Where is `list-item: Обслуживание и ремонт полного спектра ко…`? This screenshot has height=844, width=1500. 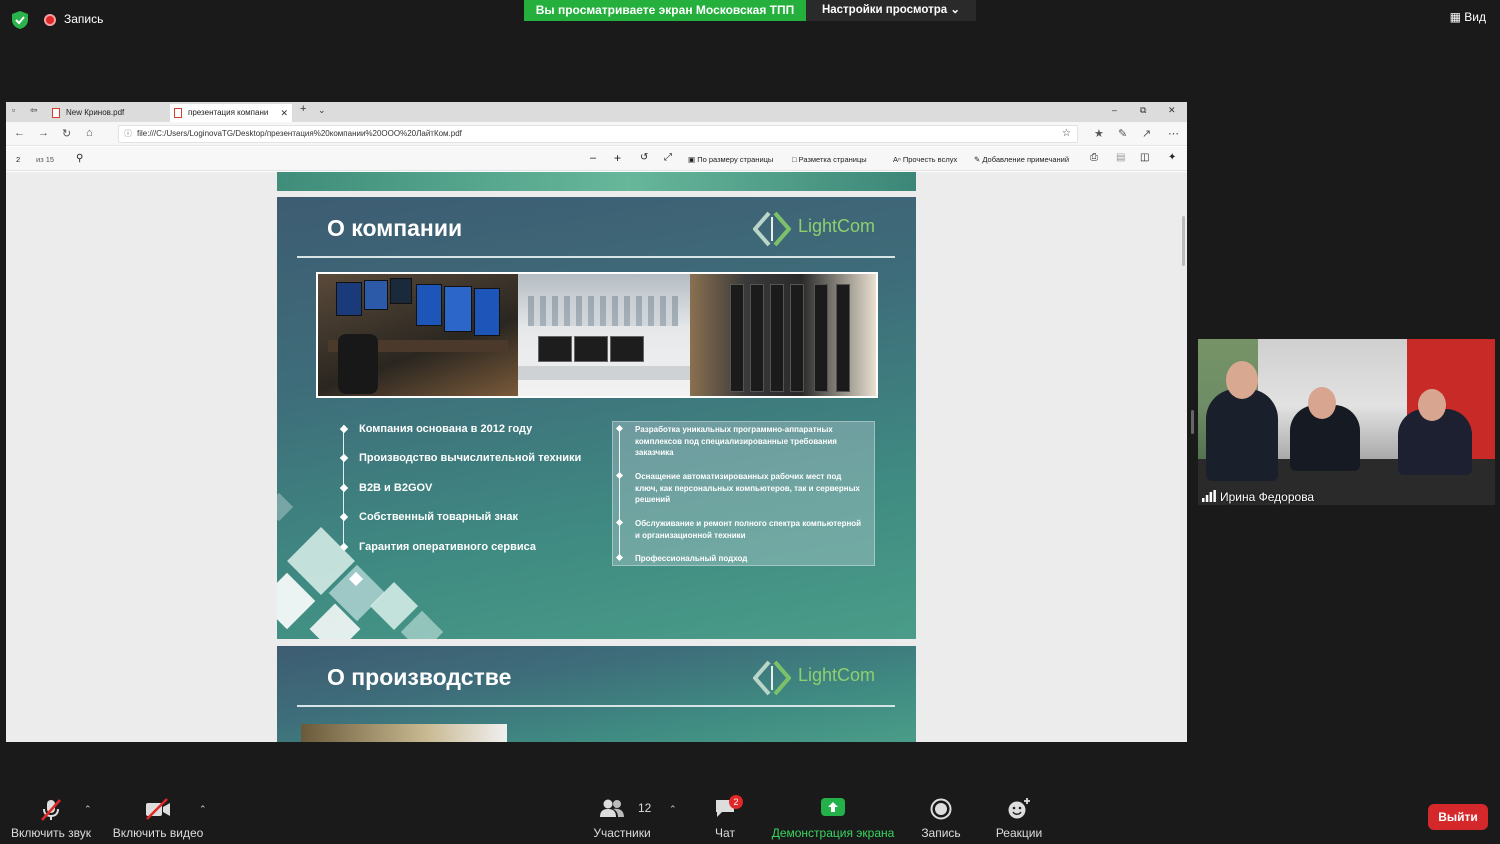 list-item: Обслуживание и ремонт полного спектра ко… is located at coordinates (750, 529).